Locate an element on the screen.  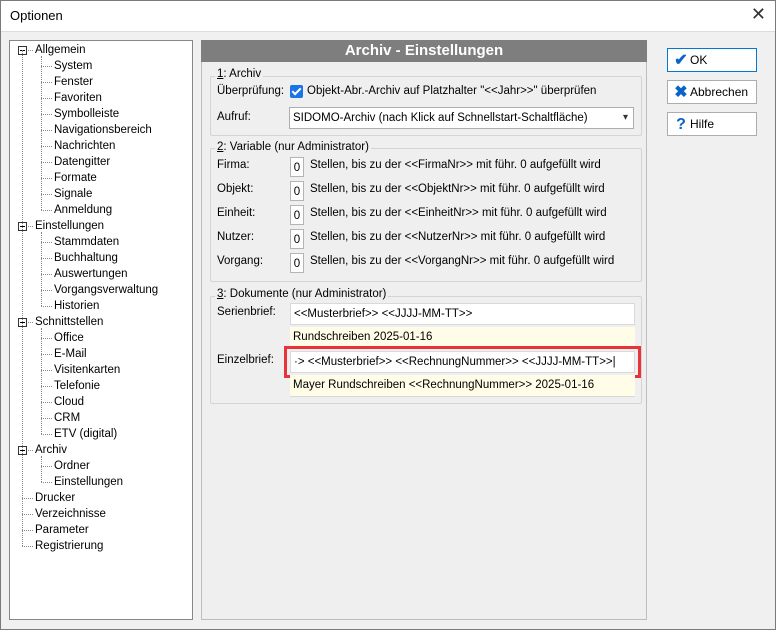
tree-item-child: E-Mail is located at coordinates (70, 354).